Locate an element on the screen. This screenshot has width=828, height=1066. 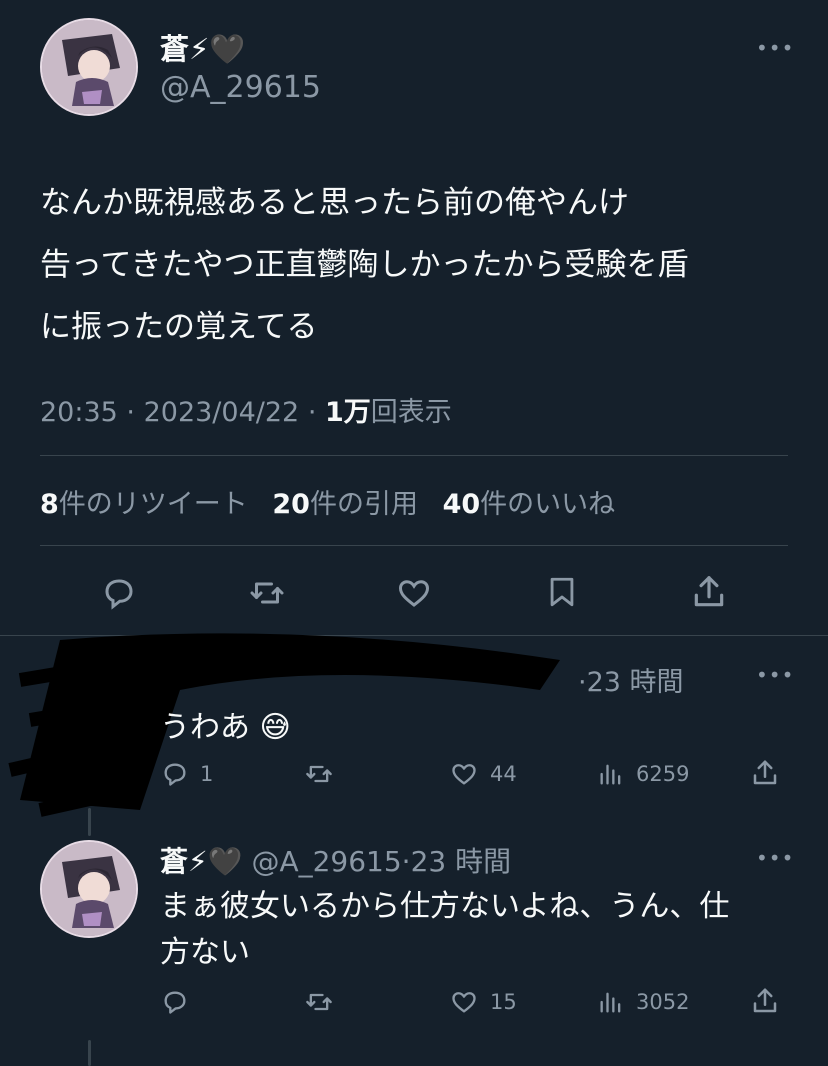
reply1-retweet-button is located at coordinates (324, 774).